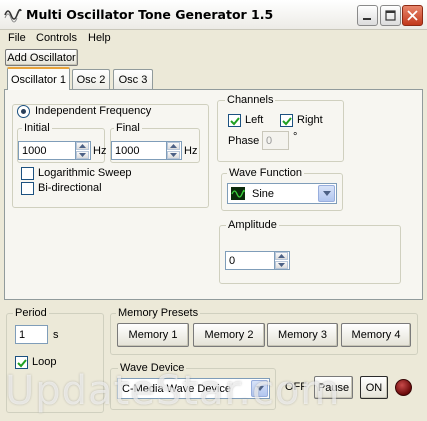 The image size is (427, 421). I want to click on maximize-icon, so click(390, 15).